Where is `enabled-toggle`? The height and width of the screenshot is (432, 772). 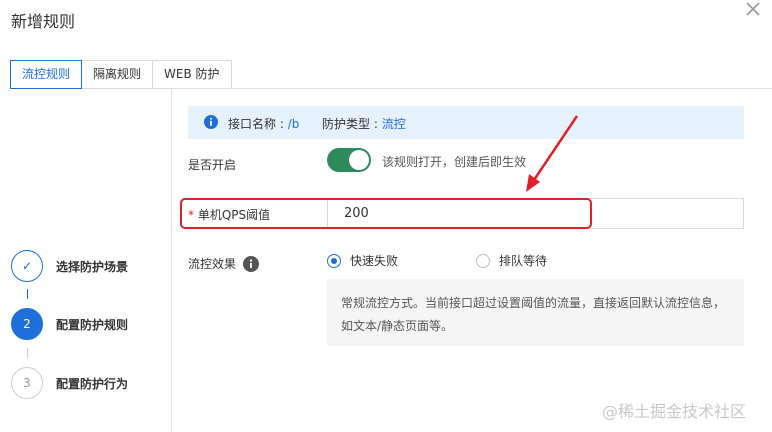
enabled-toggle is located at coordinates (349, 160).